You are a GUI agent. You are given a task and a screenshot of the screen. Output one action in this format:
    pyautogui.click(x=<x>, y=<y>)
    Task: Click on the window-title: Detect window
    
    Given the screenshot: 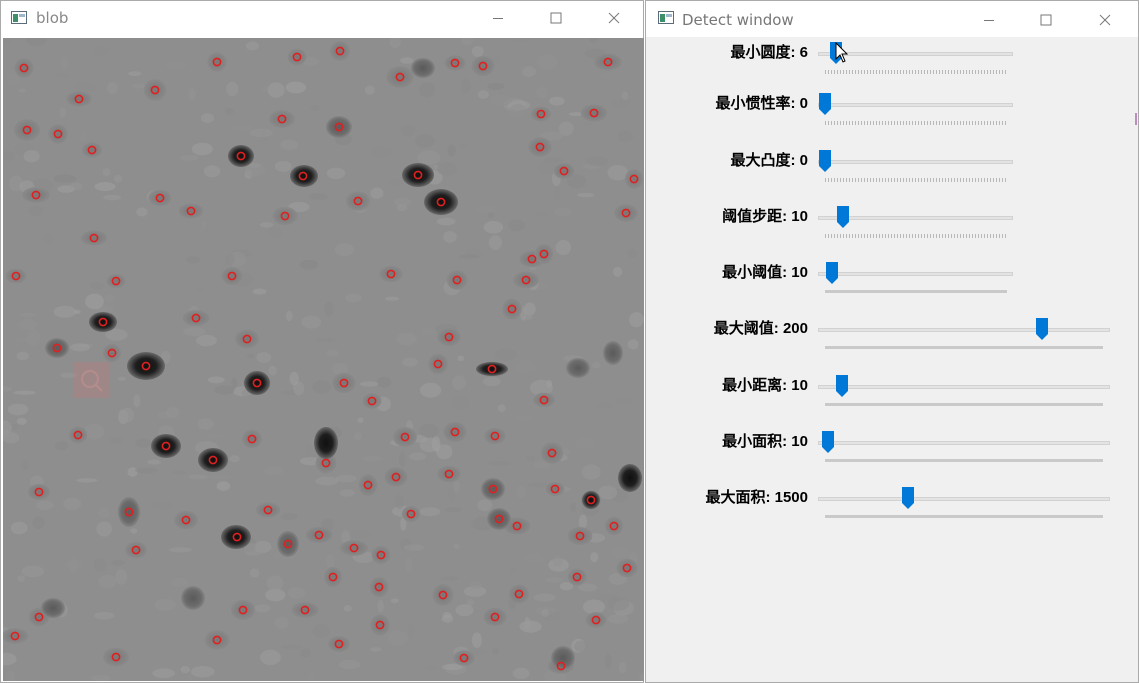 What is the action you would take?
    pyautogui.click(x=738, y=20)
    